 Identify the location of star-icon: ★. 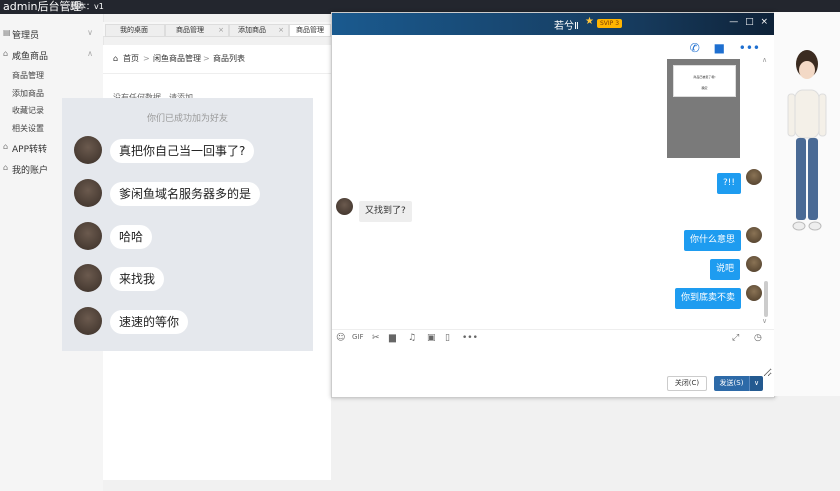
(589, 21).